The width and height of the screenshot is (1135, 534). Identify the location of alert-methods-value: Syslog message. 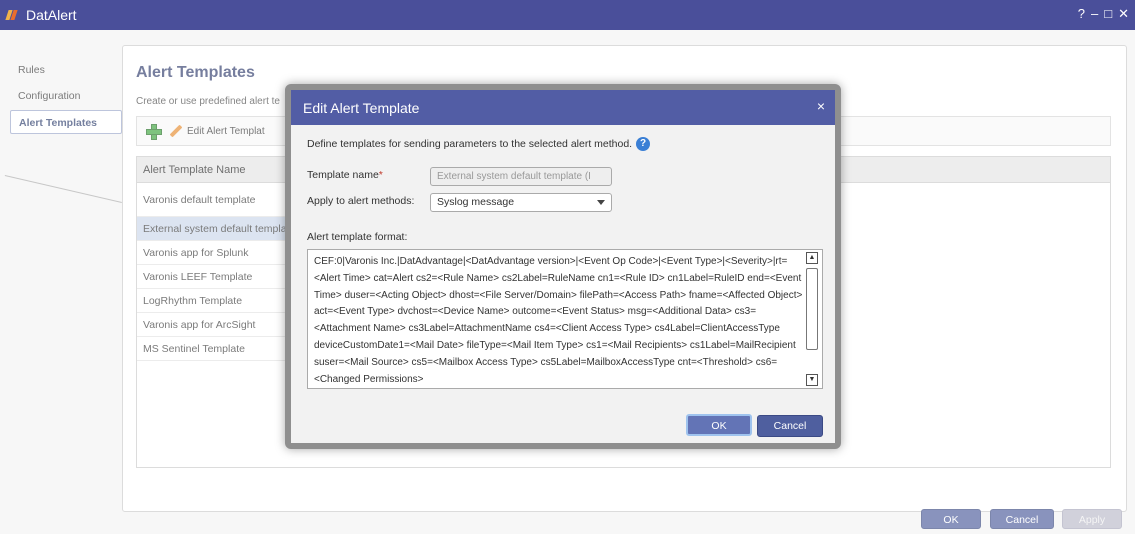
(476, 202).